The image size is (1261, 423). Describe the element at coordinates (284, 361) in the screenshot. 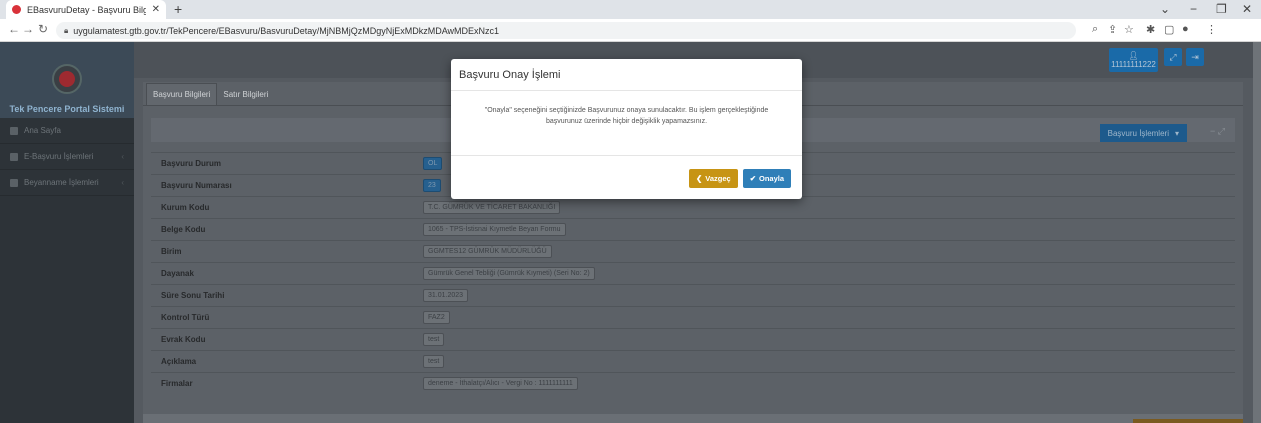

I see `row-key: Açıklama` at that location.